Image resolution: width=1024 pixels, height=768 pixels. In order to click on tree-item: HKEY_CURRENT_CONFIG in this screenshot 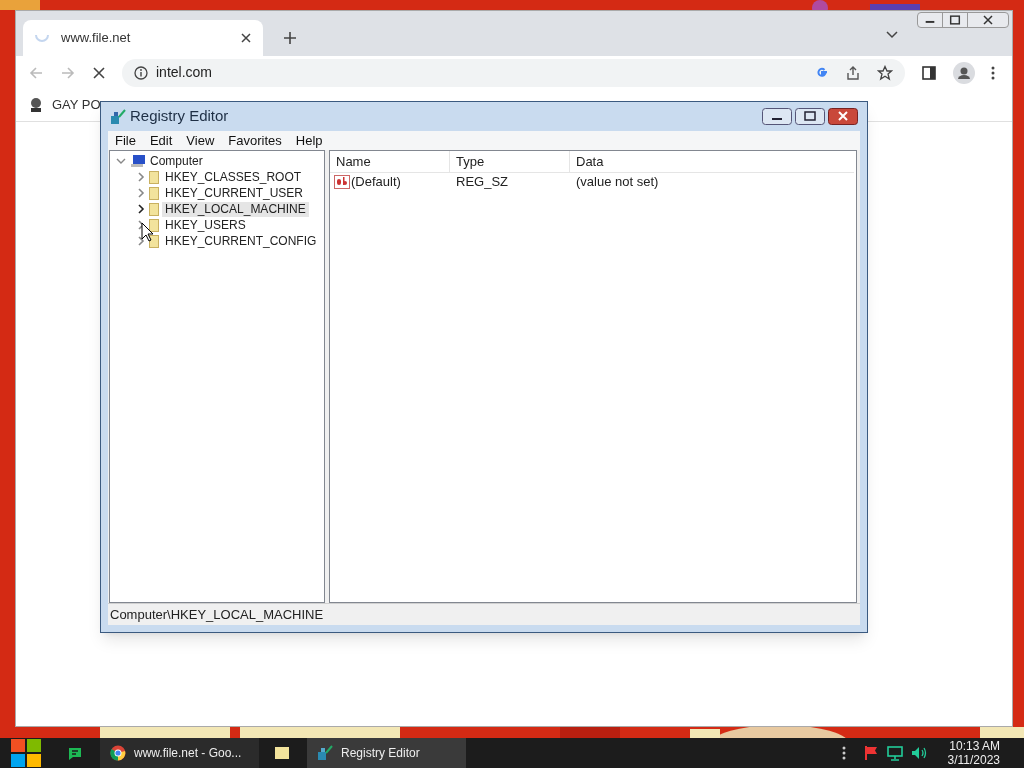, I will do `click(241, 241)`.